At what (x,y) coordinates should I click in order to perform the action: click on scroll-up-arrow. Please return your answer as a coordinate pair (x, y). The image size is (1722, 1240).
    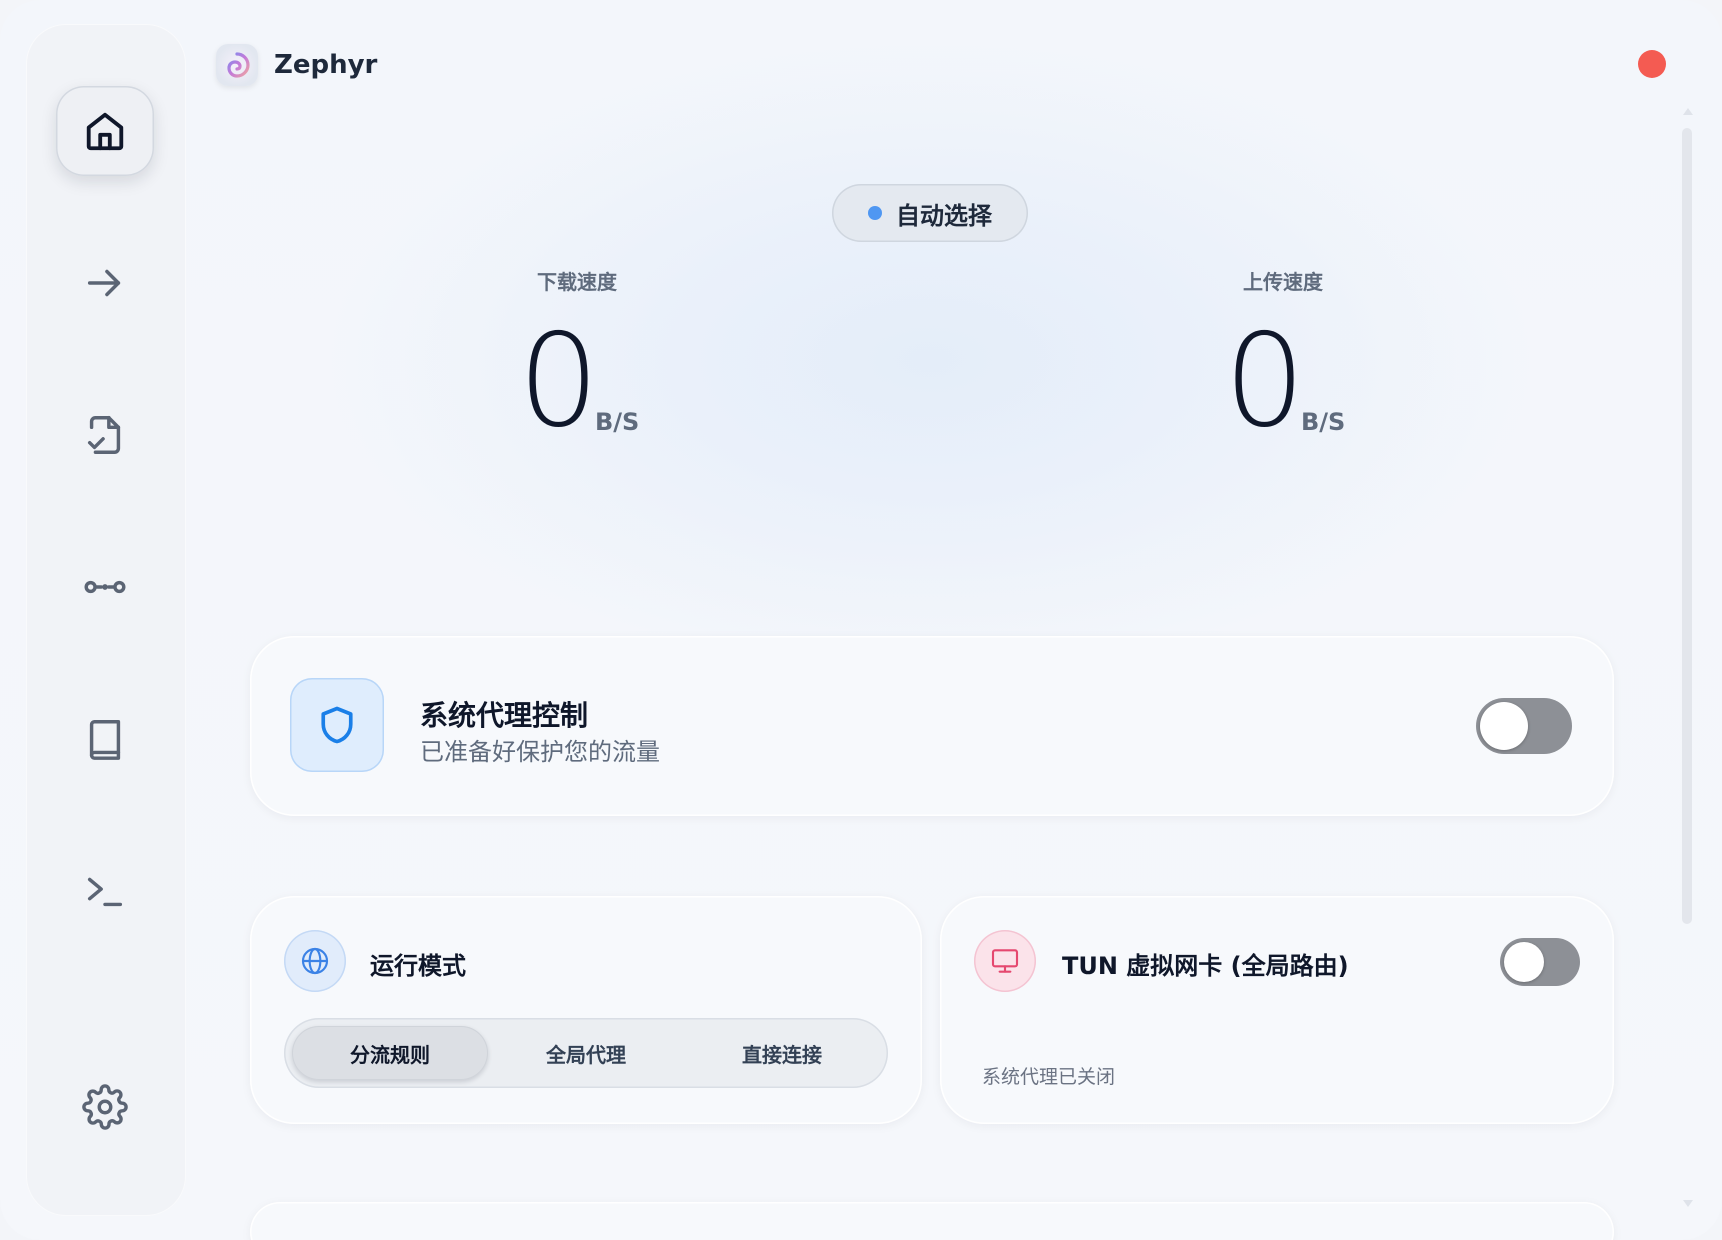
    Looking at the image, I should click on (1688, 111).